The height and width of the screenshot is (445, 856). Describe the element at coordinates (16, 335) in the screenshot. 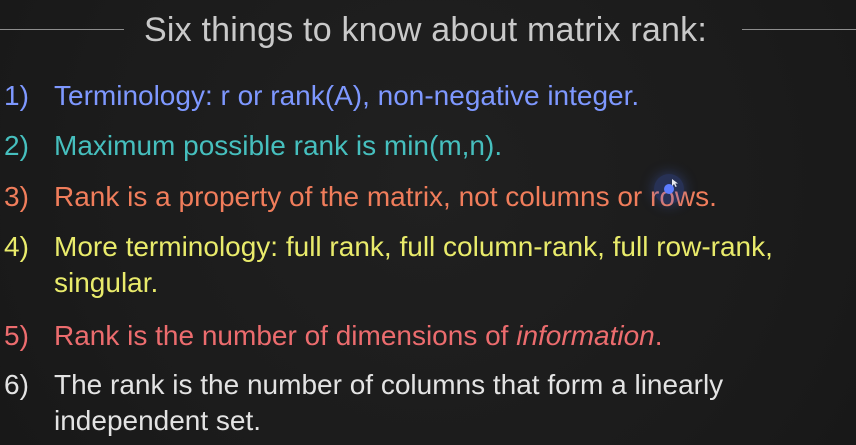

I see `list-item-number: 5)` at that location.